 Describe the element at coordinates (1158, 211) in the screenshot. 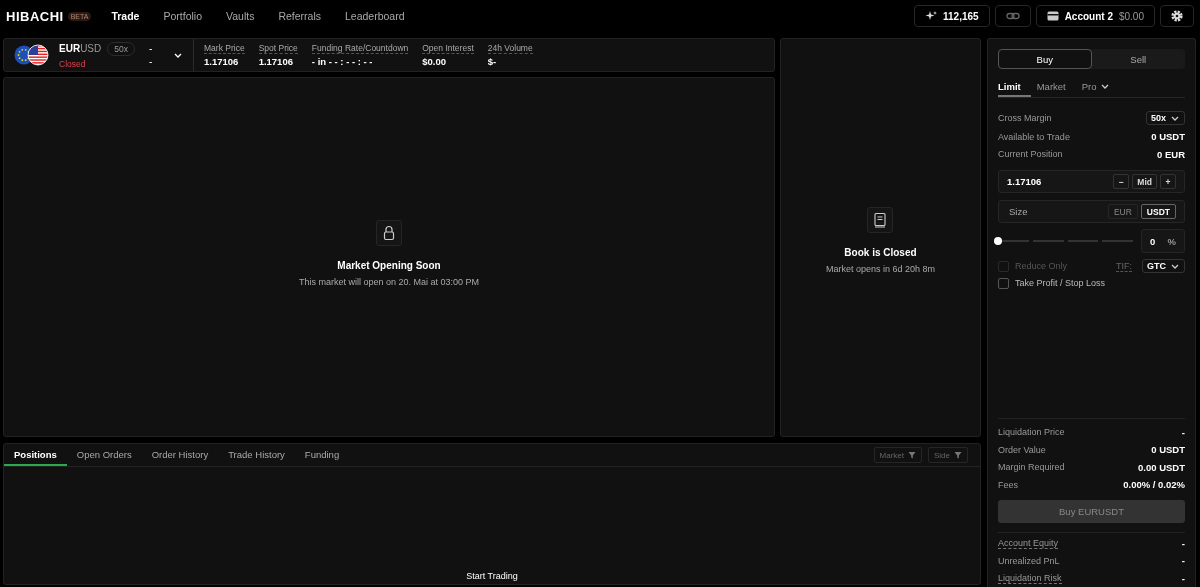

I see `unit-toggle: USDT` at that location.